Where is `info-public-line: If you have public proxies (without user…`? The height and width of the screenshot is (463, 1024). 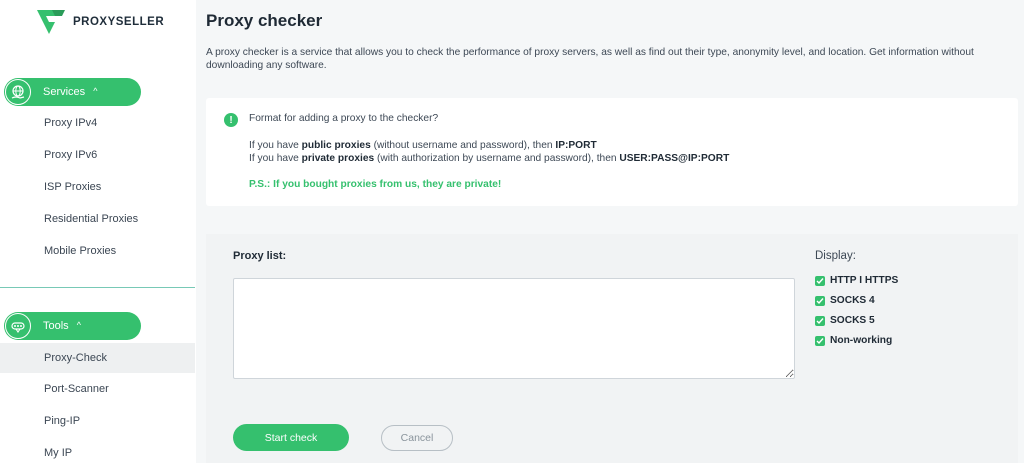
info-public-line: If you have public proxies (without user… is located at coordinates (423, 145).